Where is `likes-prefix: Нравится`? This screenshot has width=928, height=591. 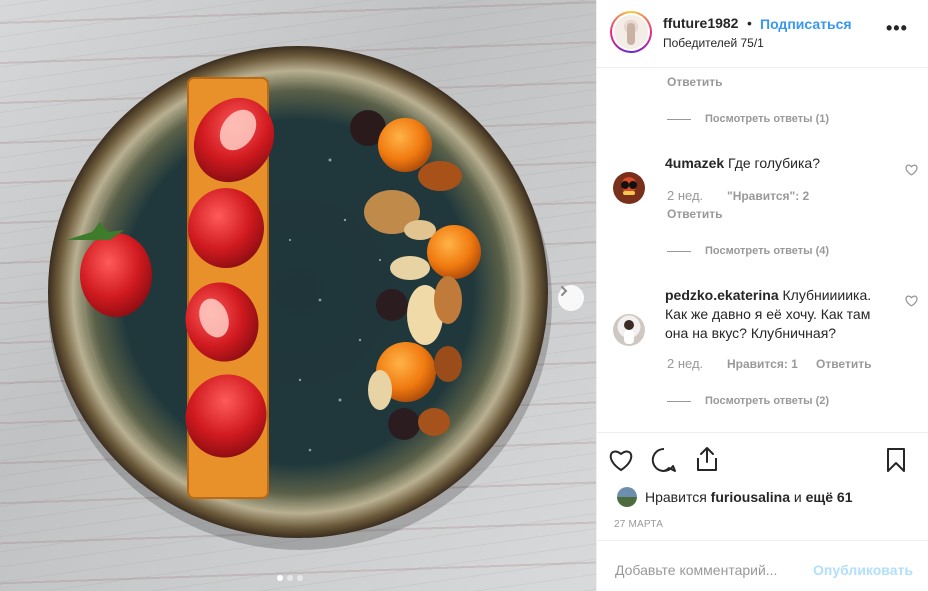
likes-prefix: Нравится is located at coordinates (676, 497).